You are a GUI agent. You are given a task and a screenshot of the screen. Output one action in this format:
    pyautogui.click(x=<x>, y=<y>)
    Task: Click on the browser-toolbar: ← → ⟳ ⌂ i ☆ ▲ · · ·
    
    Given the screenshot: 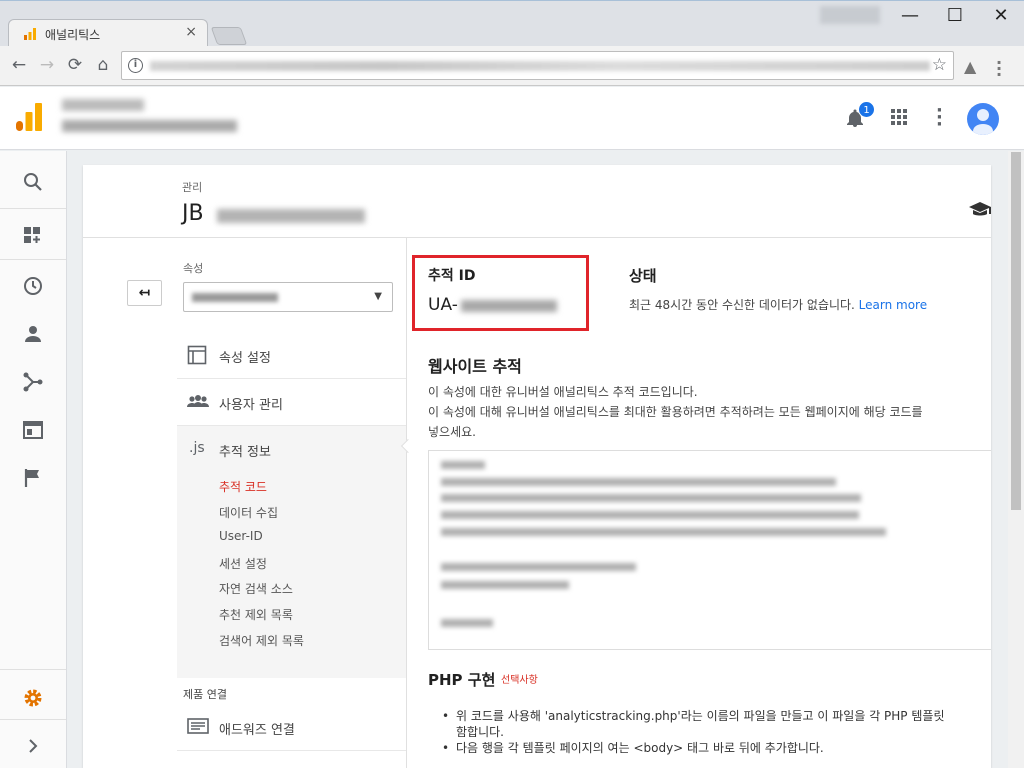 What is the action you would take?
    pyautogui.click(x=512, y=66)
    